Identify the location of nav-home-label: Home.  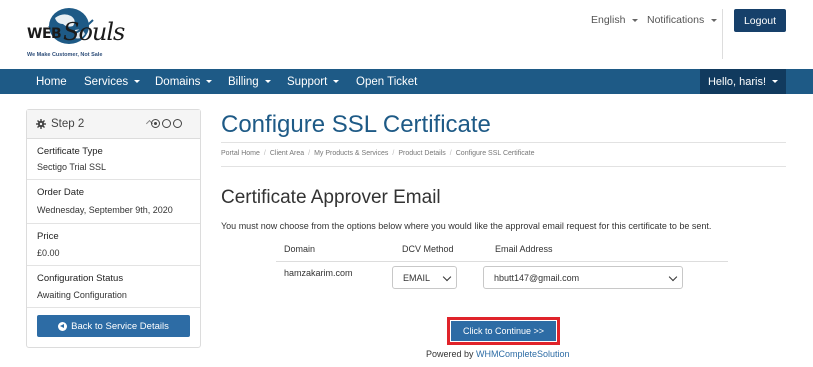
(51, 81).